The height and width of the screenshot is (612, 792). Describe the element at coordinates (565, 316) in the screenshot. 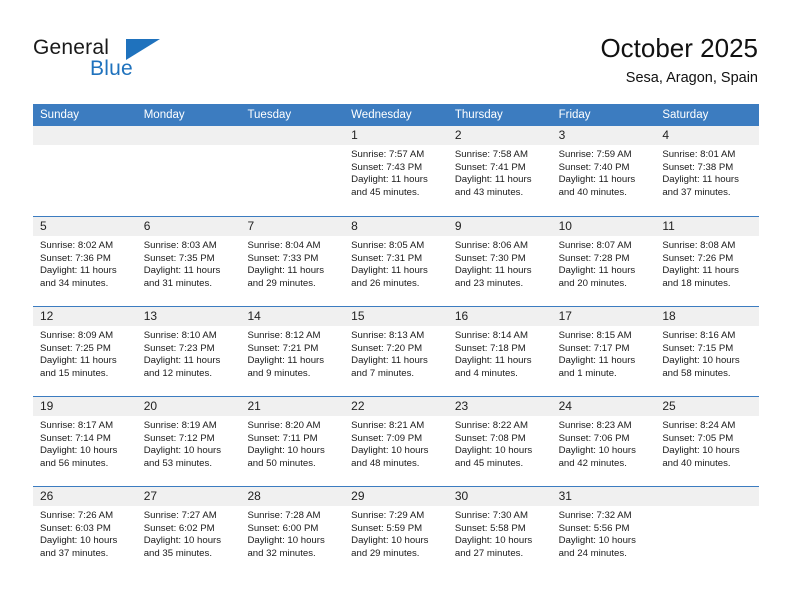

I see `day-number: 17` at that location.